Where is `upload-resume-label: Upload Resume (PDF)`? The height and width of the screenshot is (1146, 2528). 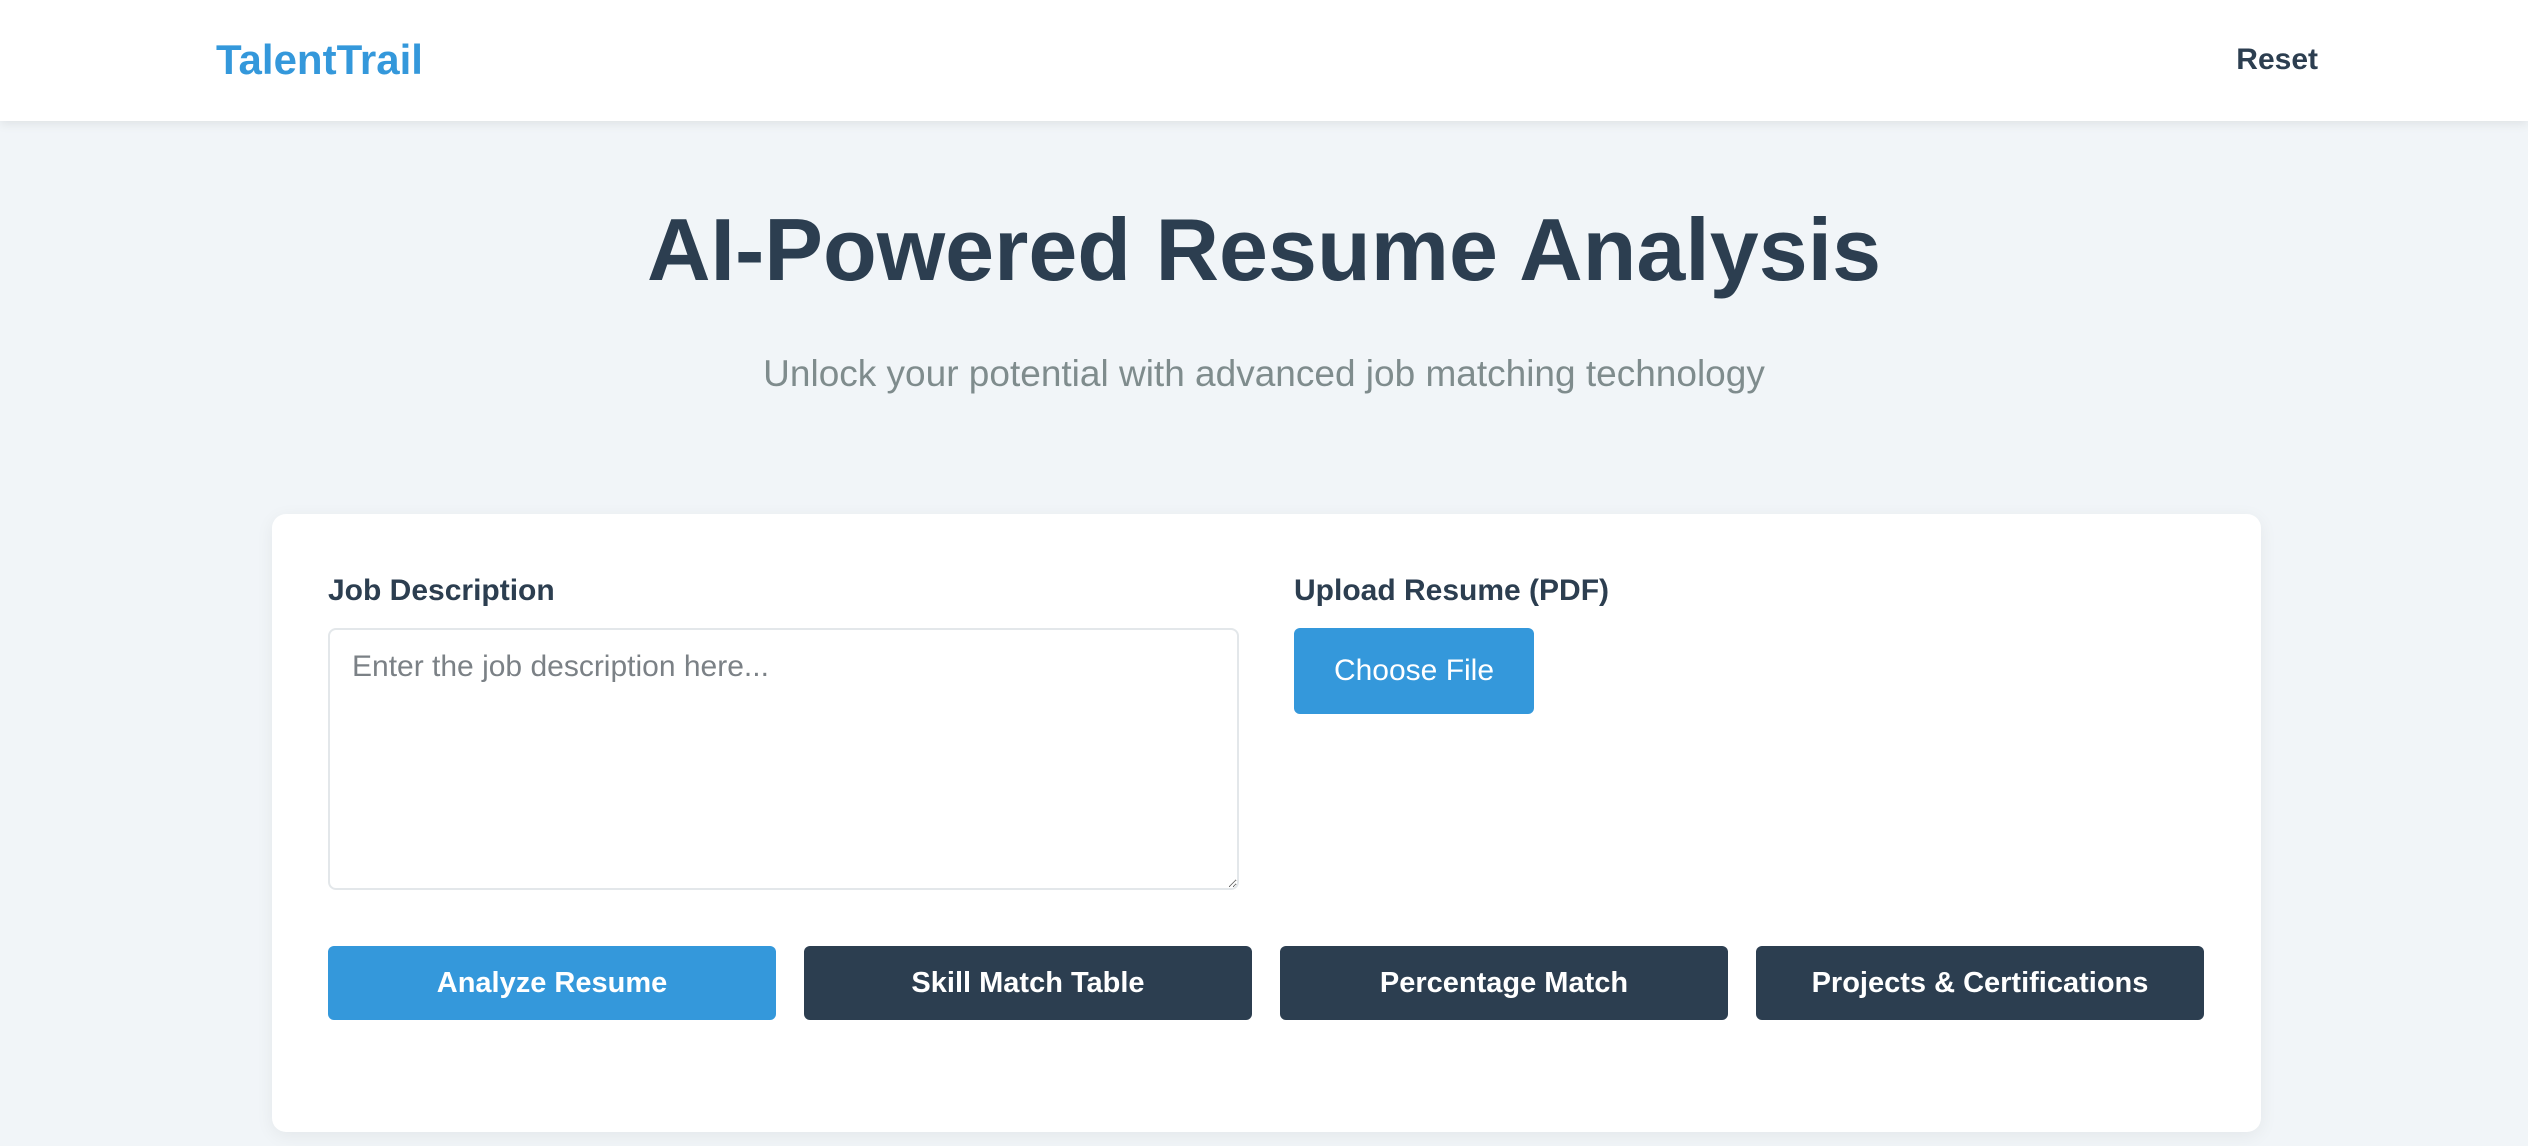 upload-resume-label: Upload Resume (PDF) is located at coordinates (1452, 590).